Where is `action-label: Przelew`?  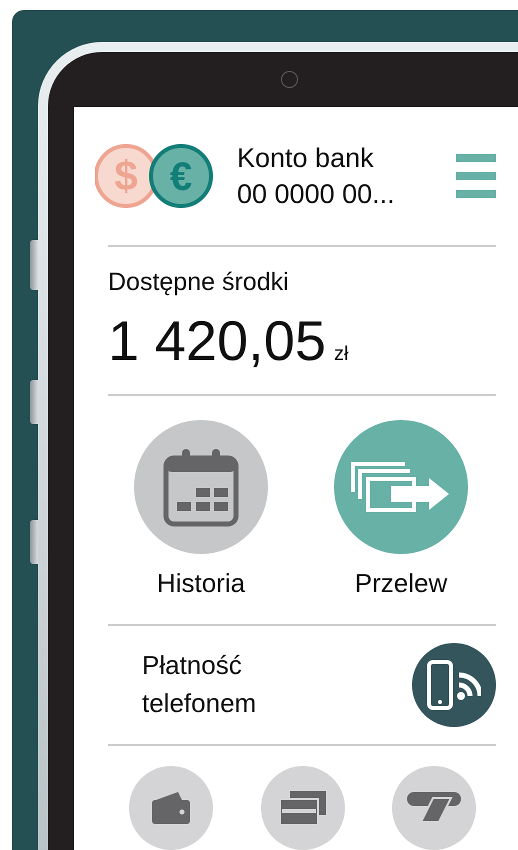
action-label: Przelew is located at coordinates (401, 583).